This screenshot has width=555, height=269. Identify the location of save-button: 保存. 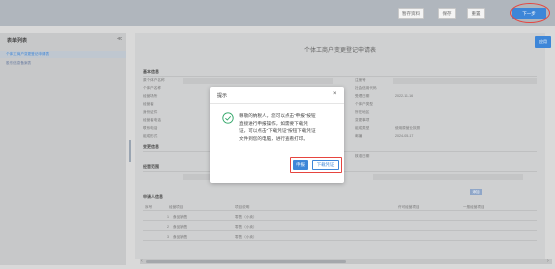
(447, 13).